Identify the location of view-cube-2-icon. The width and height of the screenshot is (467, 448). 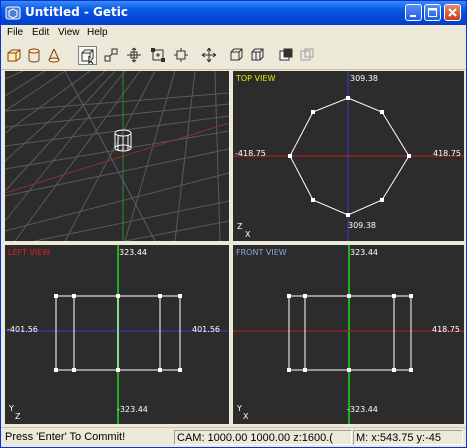
(257, 54).